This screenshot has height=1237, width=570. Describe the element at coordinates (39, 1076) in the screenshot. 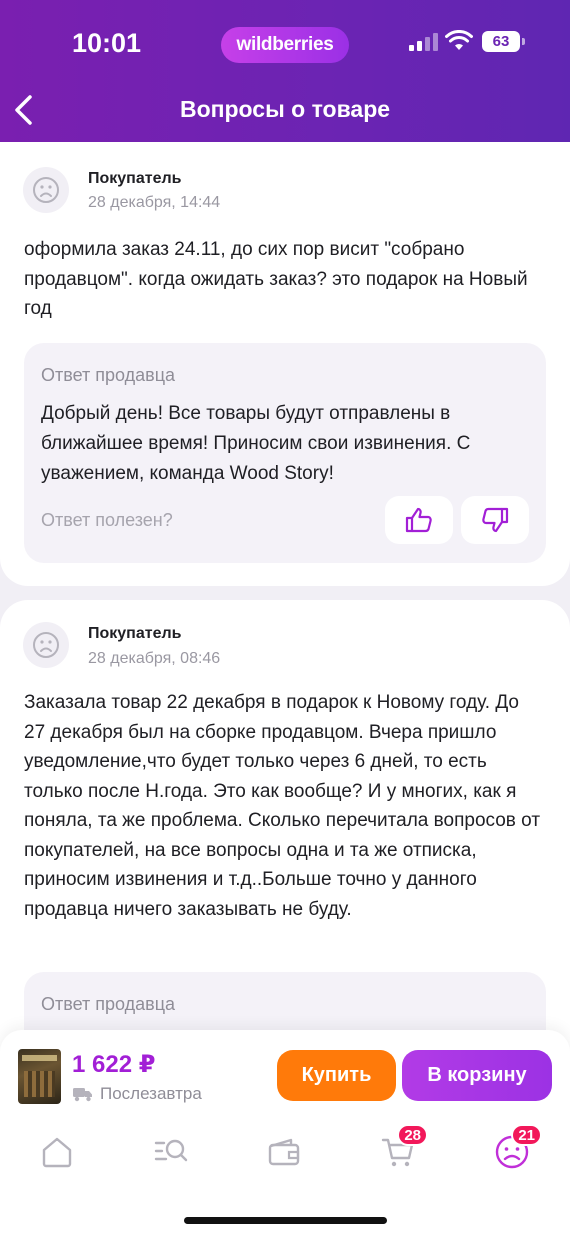

I see `product-thumbnail` at that location.